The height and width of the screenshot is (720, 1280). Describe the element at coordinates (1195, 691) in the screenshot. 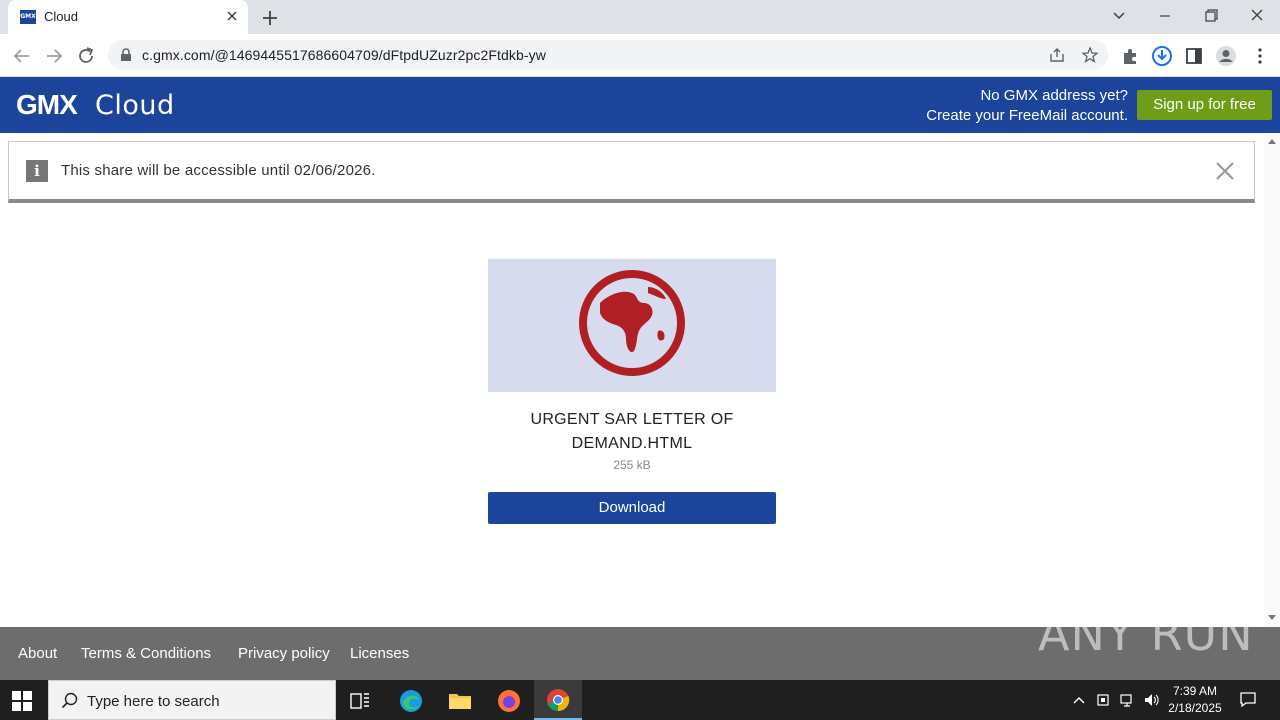

I see `clock-time: 7:39 AM` at that location.